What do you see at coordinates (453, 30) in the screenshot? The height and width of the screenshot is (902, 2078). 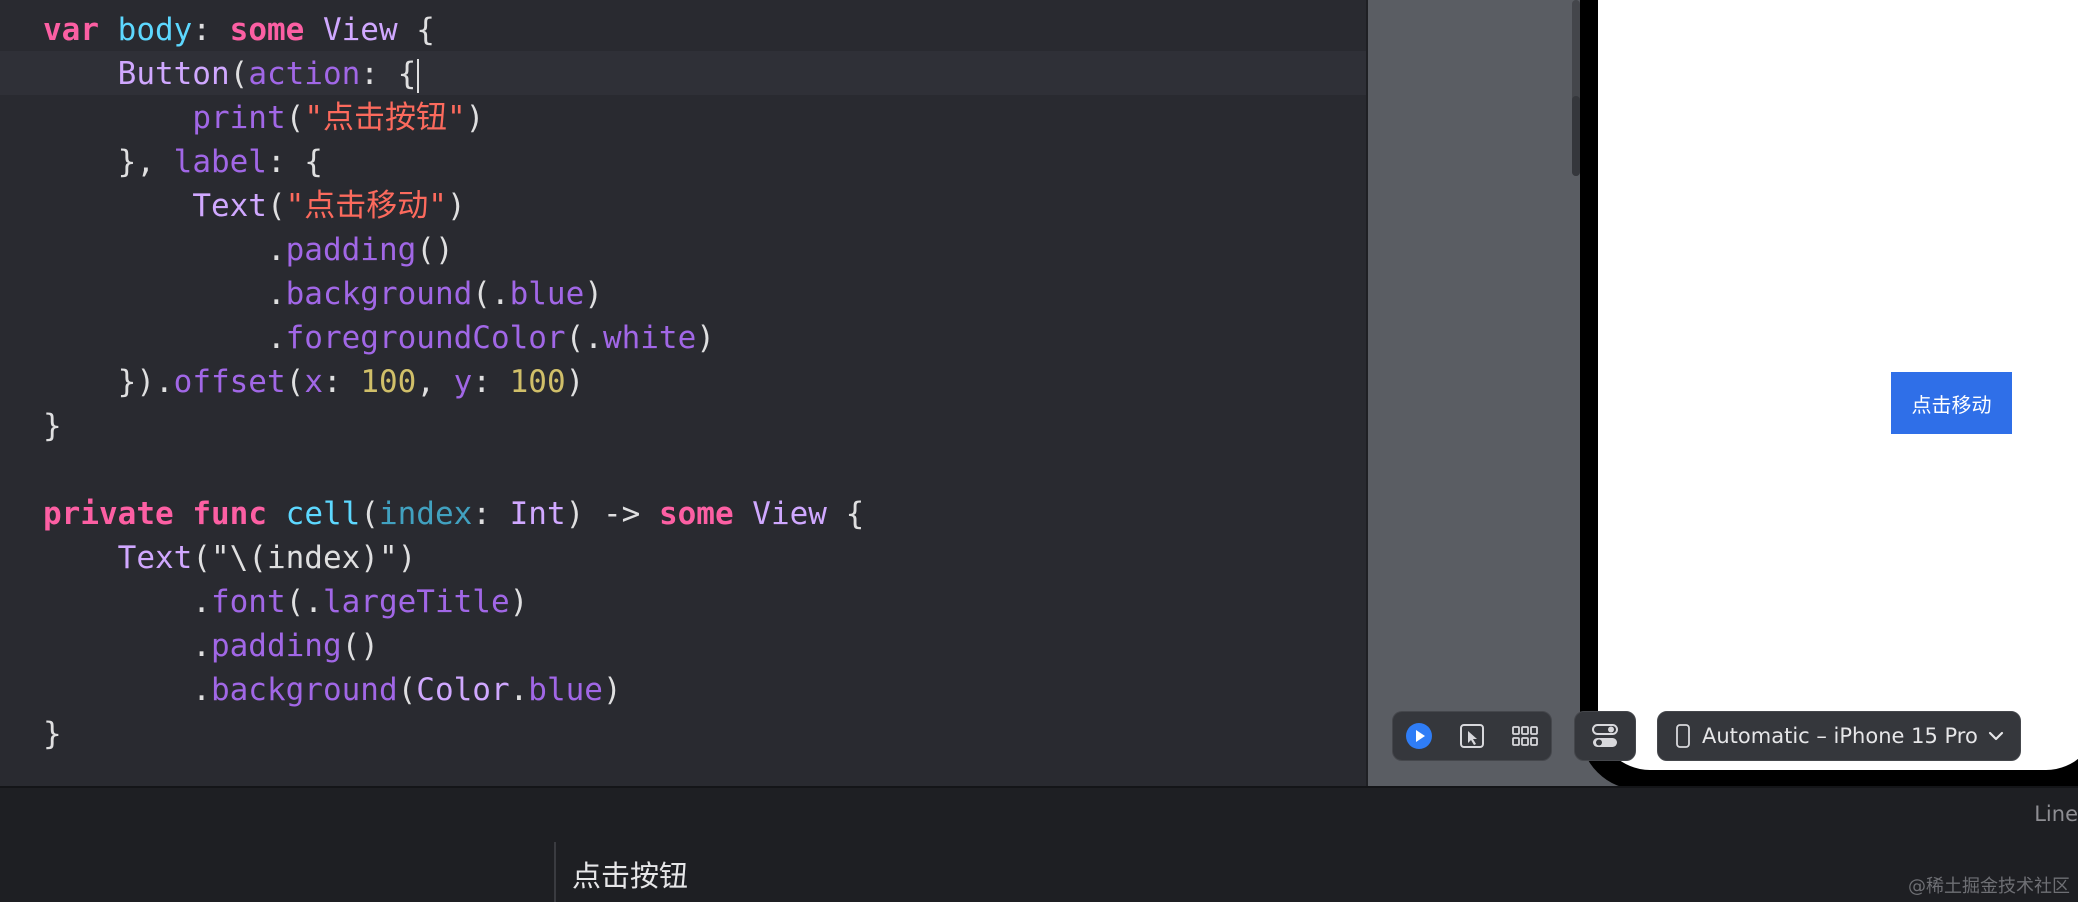 I see `code-line: var body: some View {` at bounding box center [453, 30].